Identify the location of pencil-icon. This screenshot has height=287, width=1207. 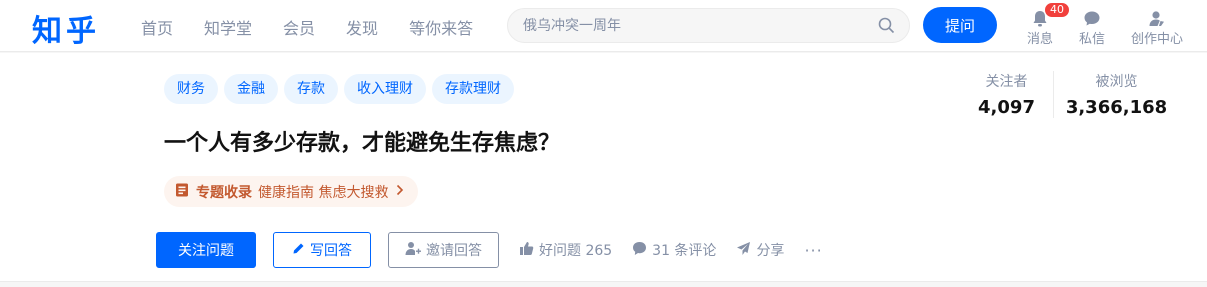
(301, 250).